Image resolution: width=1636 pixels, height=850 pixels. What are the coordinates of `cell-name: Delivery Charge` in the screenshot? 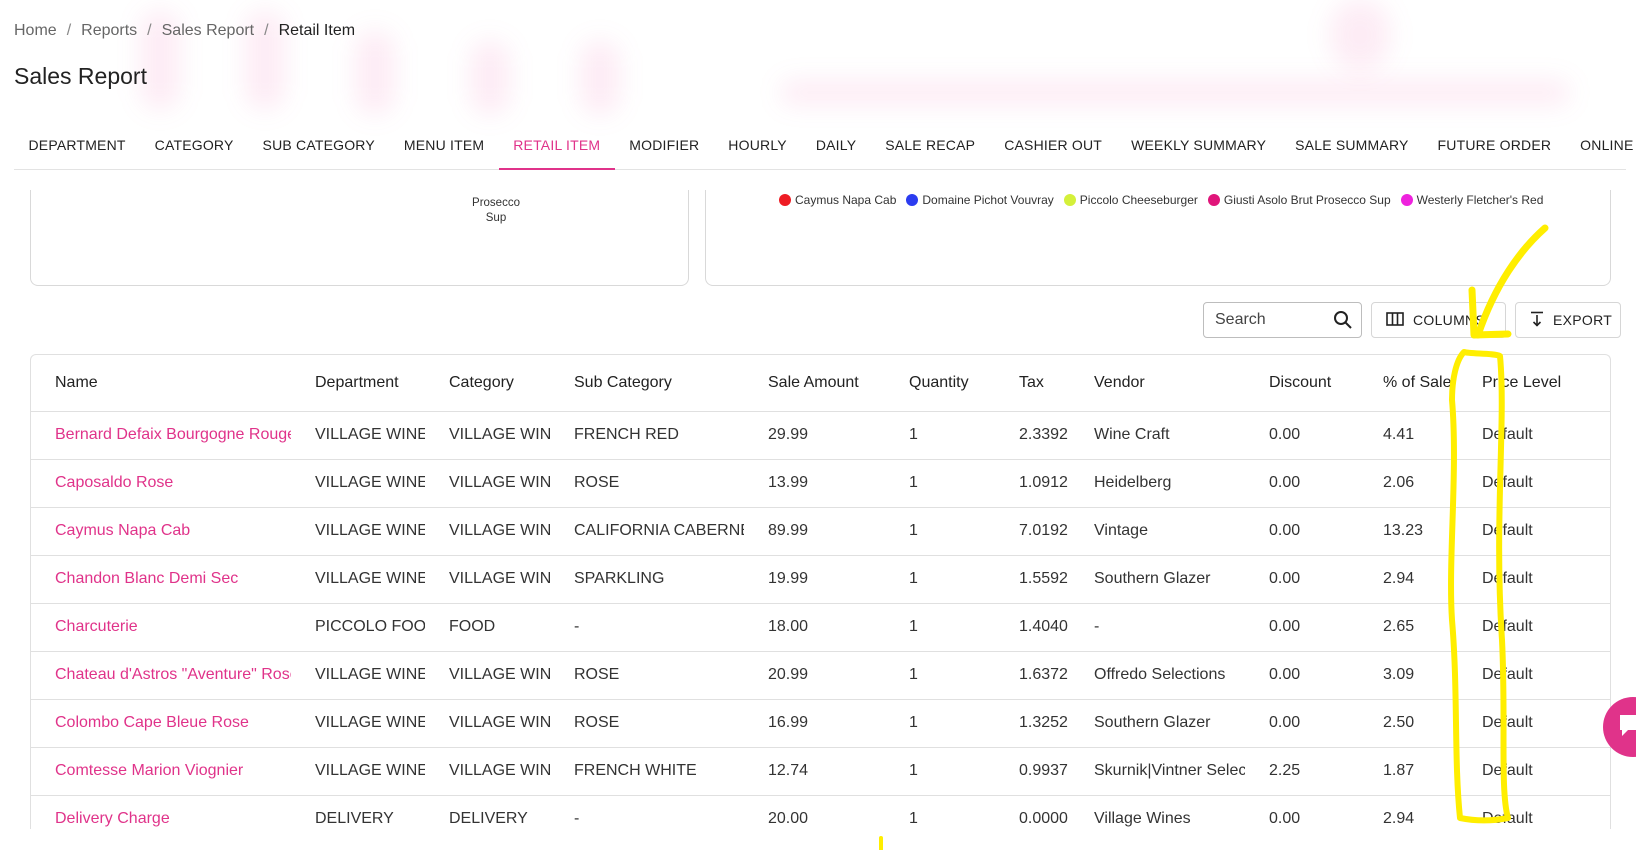 It's located at (161, 812).